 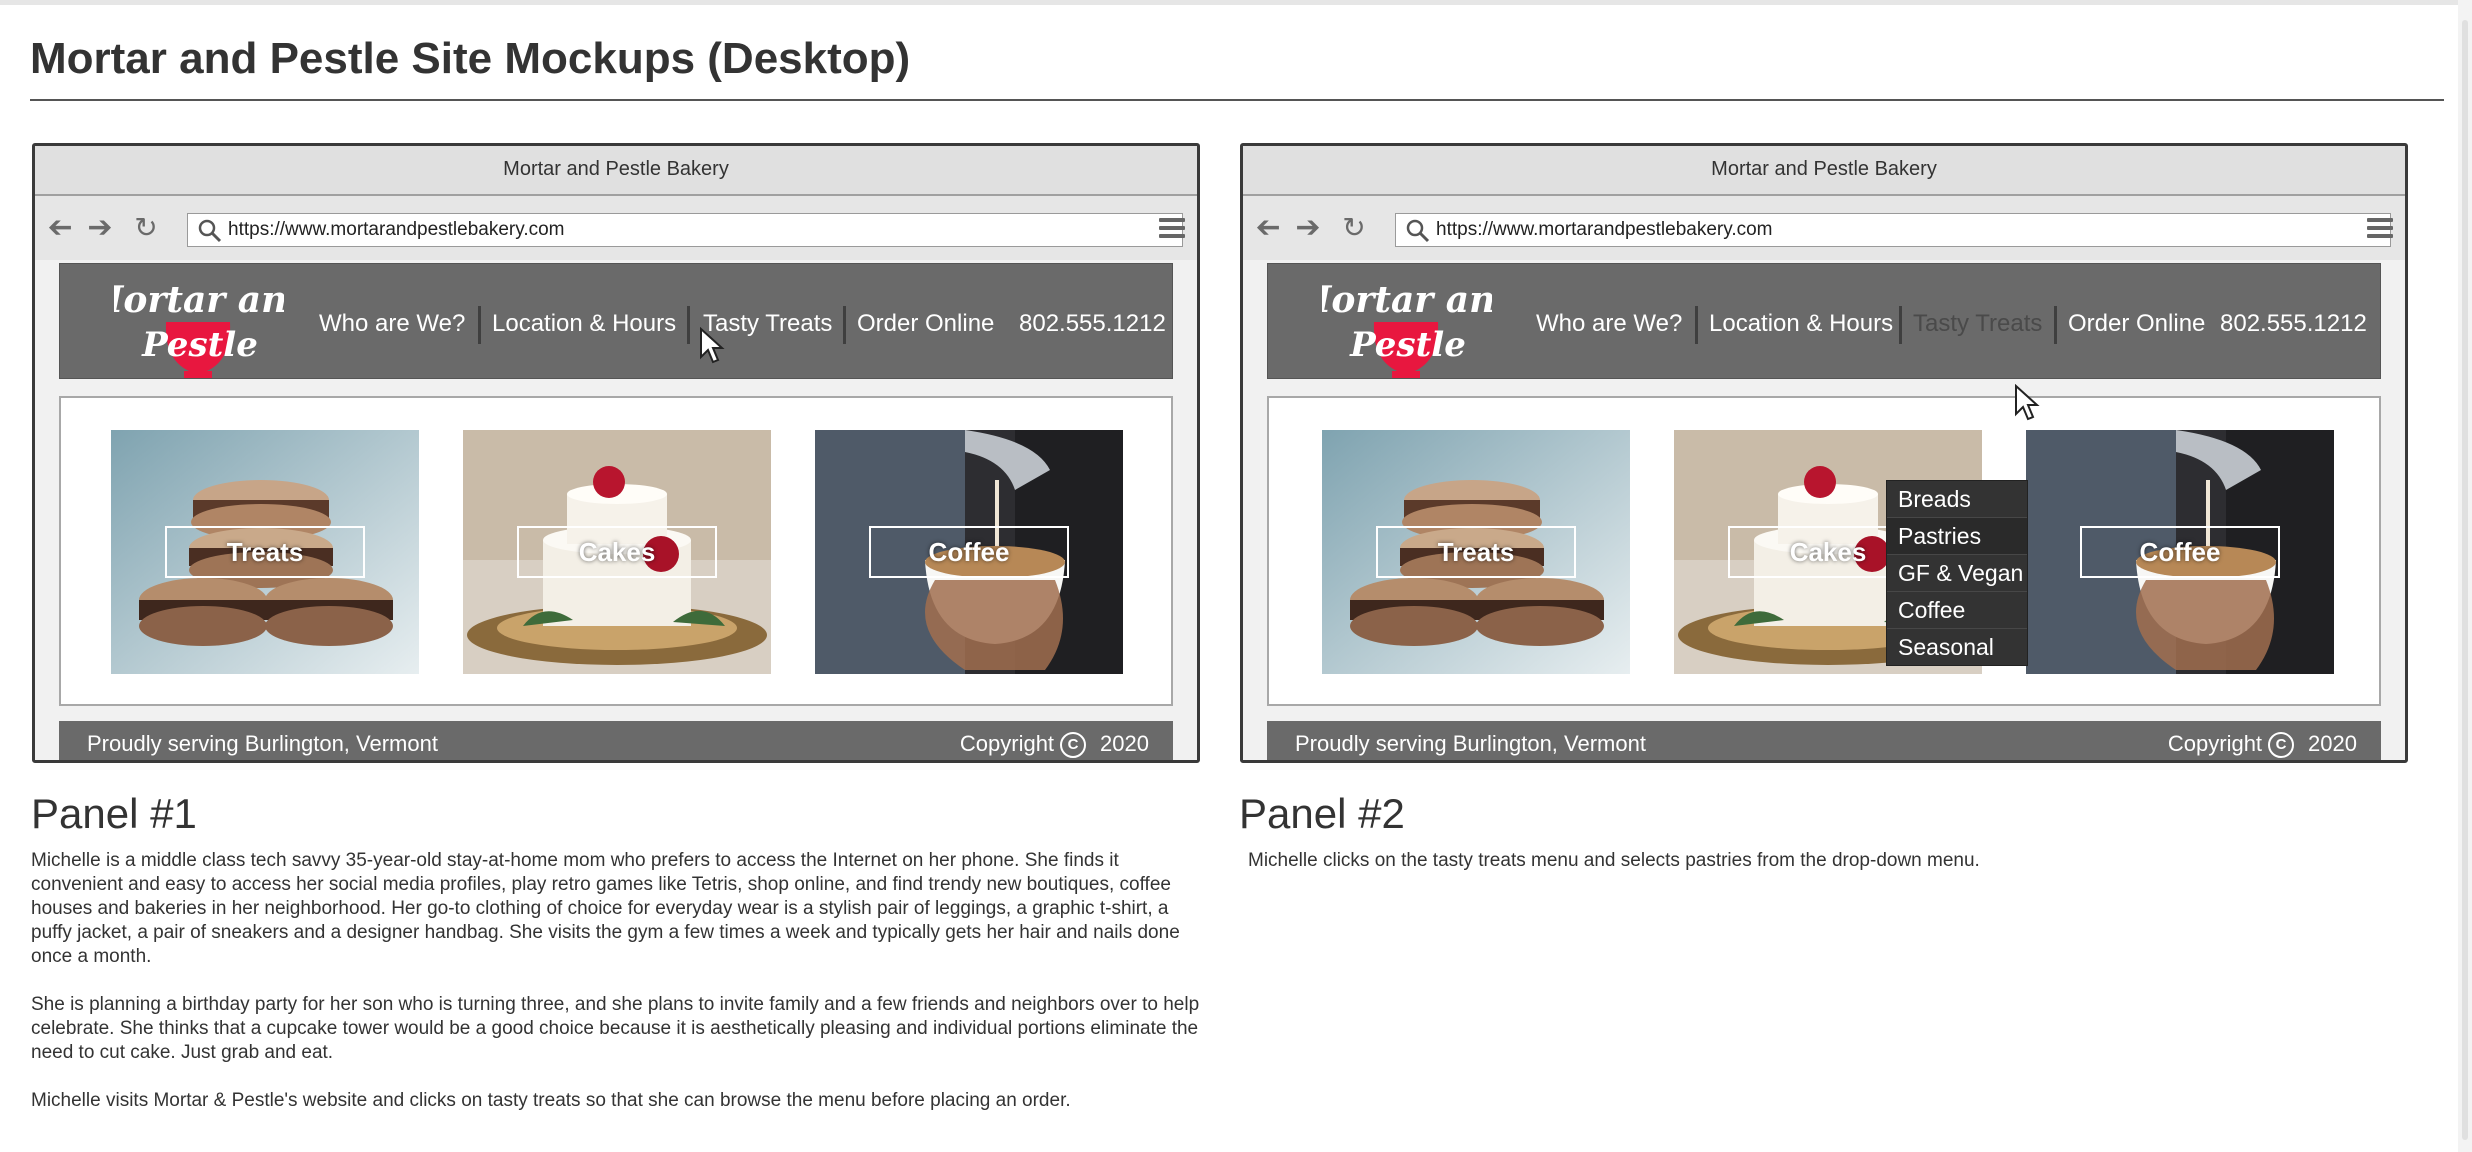 I want to click on page-title: Mortar and Pestle Site Mockups (Desktop), so click(x=470, y=58).